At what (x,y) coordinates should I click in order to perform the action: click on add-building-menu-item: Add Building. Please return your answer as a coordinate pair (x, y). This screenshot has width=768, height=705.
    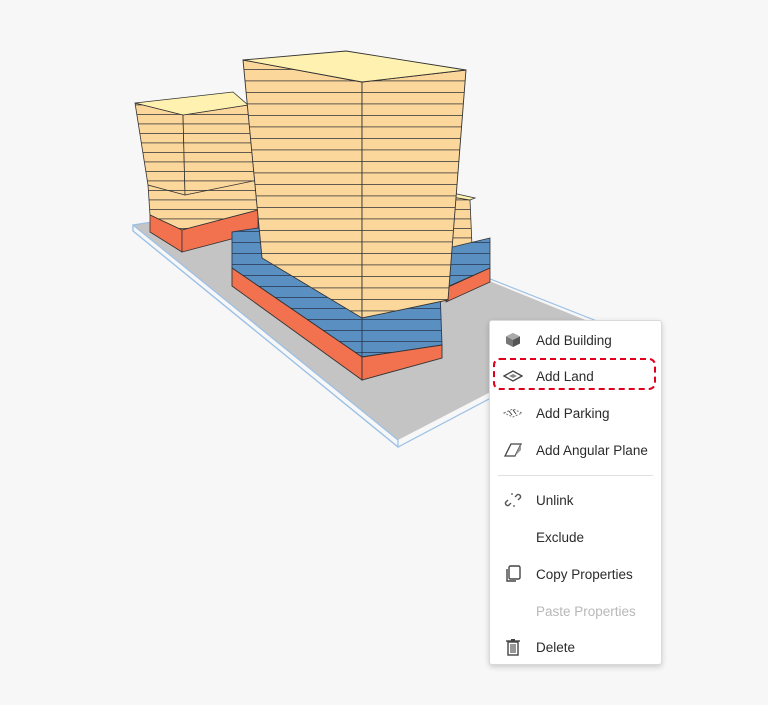
    Looking at the image, I should click on (575, 340).